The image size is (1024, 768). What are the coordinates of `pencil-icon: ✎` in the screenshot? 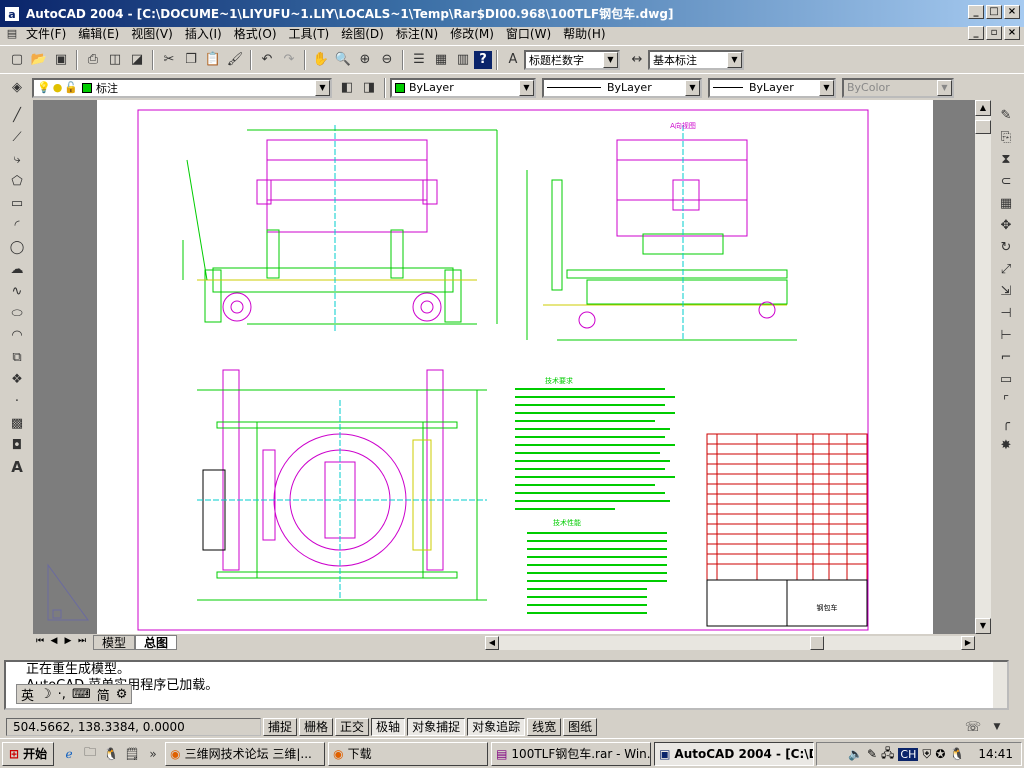 It's located at (872, 754).